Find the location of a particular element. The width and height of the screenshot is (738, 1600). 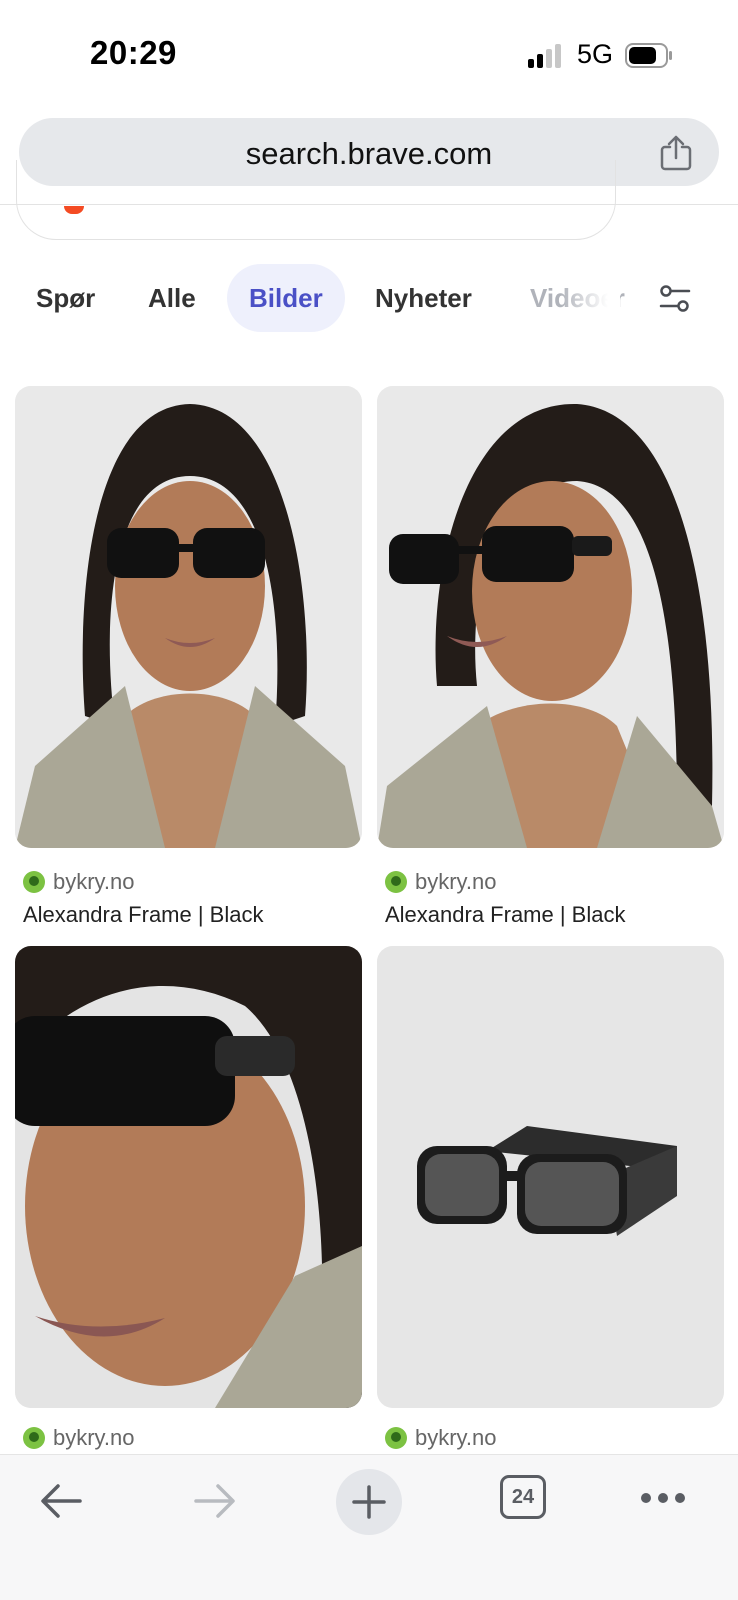

more-dots-icon is located at coordinates (663, 1498).